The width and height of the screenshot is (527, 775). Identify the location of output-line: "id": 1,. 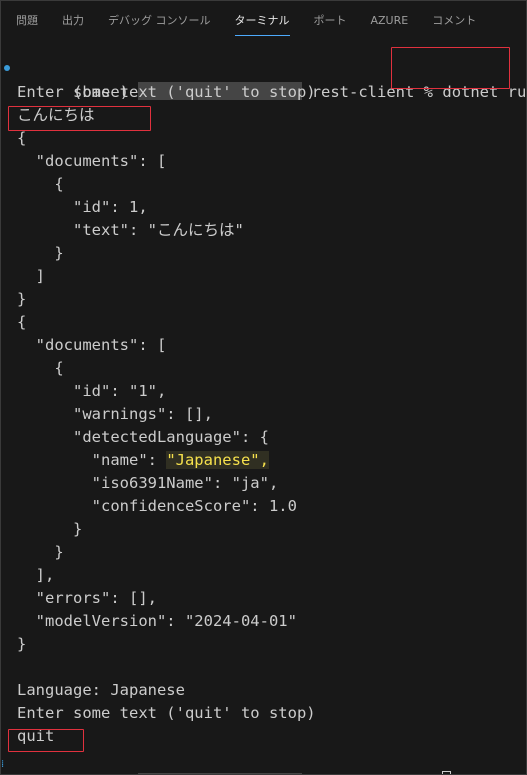
(82, 207).